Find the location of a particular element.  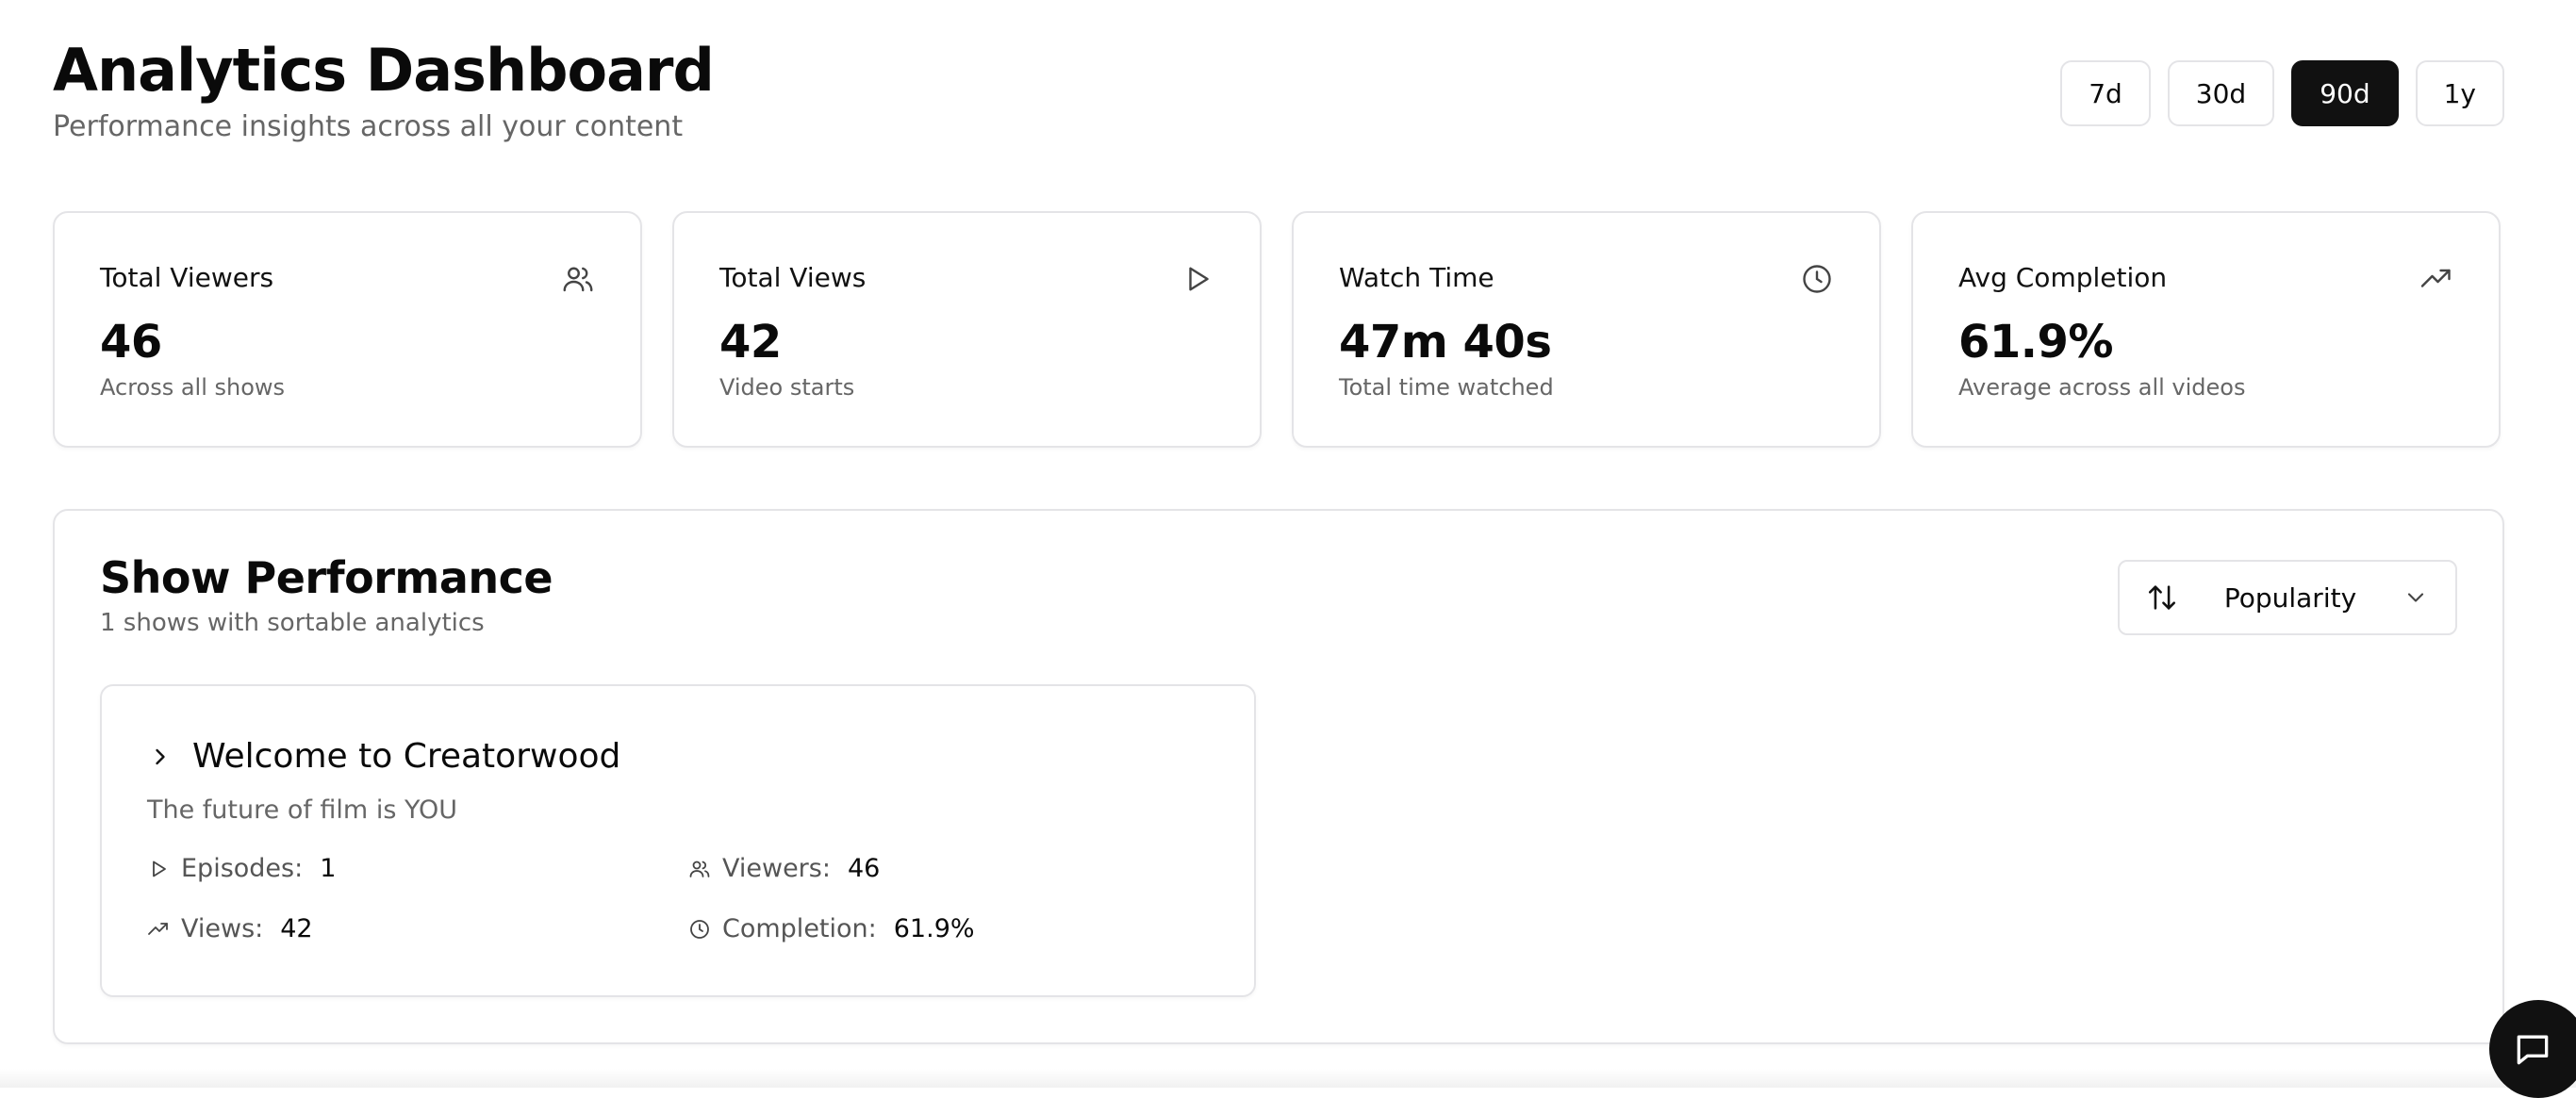

stat-label: Avg Completion is located at coordinates (2063, 277).